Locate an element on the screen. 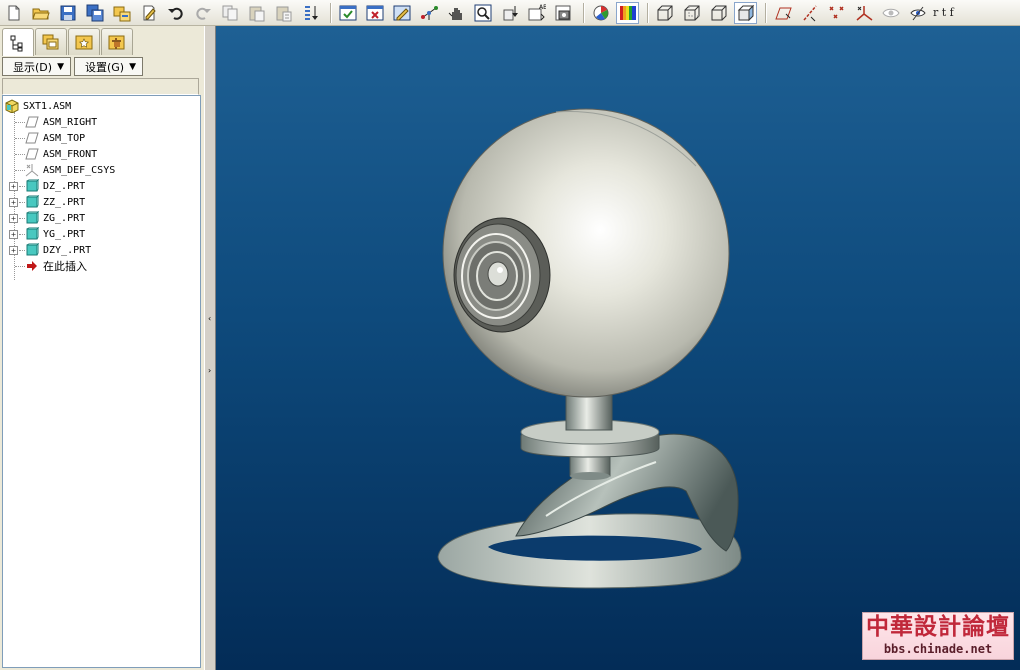 Image resolution: width=1020 pixels, height=670 pixels. tree-part-label: DZY_.PRT is located at coordinates (67, 250).